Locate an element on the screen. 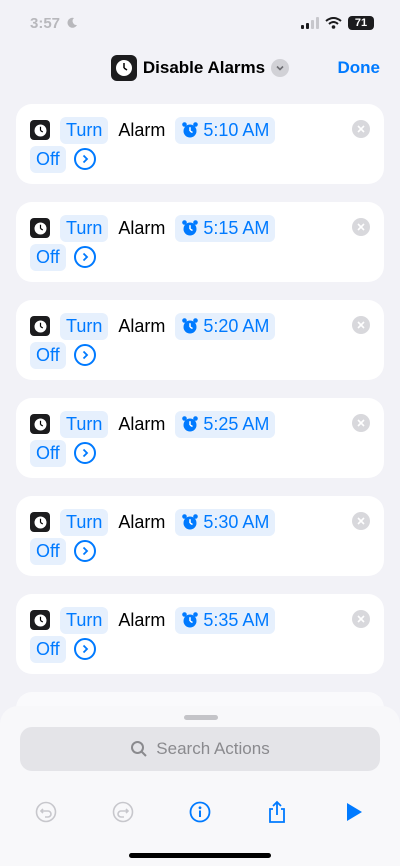  action-card-line: Turn Alarm 5:20 AM is located at coordinates (200, 326).